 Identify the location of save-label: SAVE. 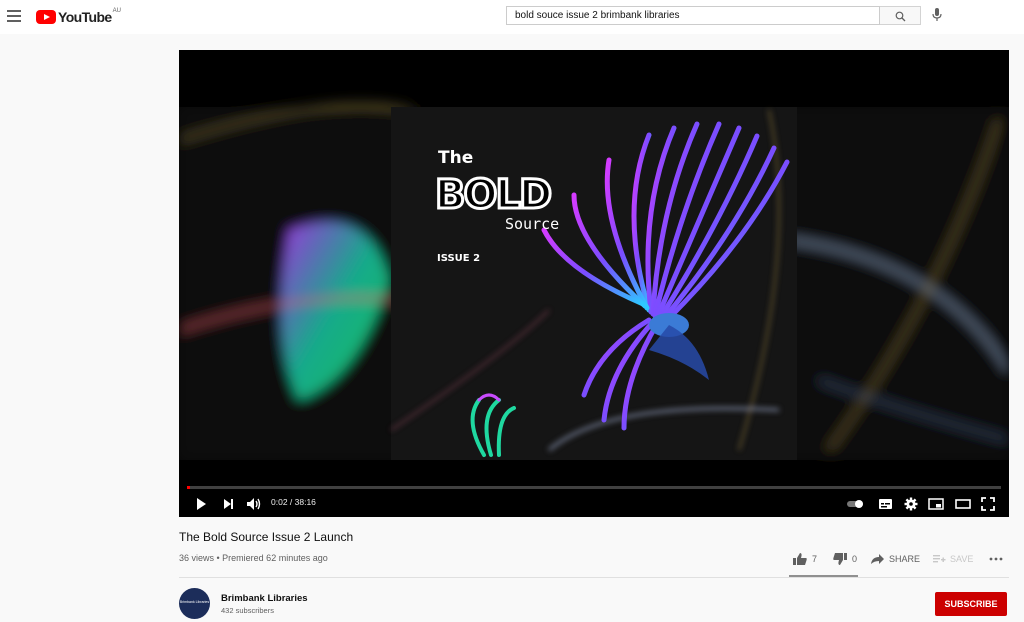
(962, 559).